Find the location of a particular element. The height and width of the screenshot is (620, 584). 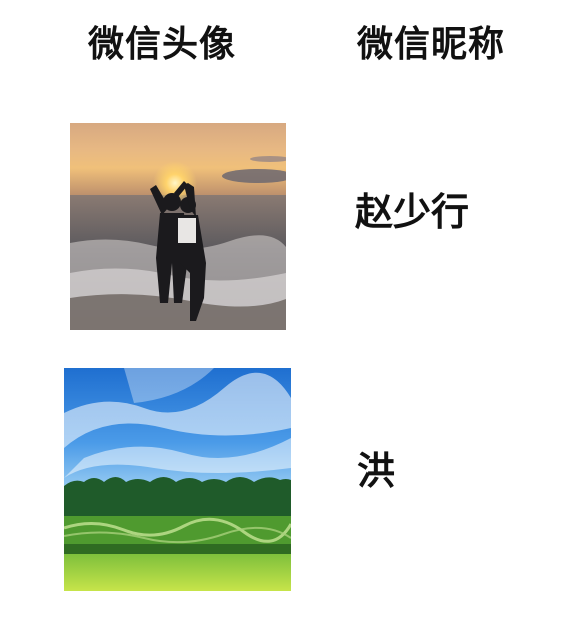

avatar-image-sunset-couple is located at coordinates (178, 226).